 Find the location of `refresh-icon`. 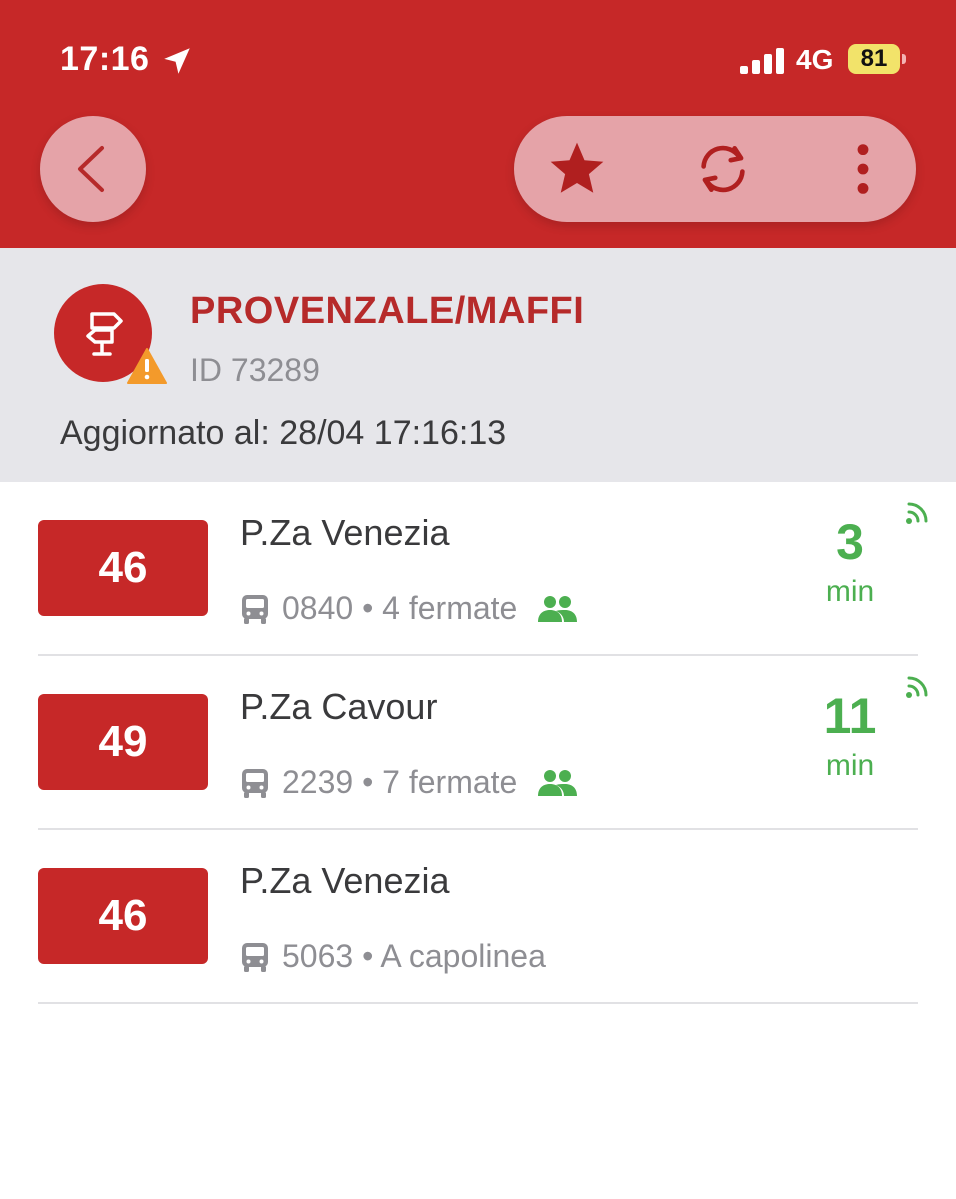

refresh-icon is located at coordinates (723, 169).